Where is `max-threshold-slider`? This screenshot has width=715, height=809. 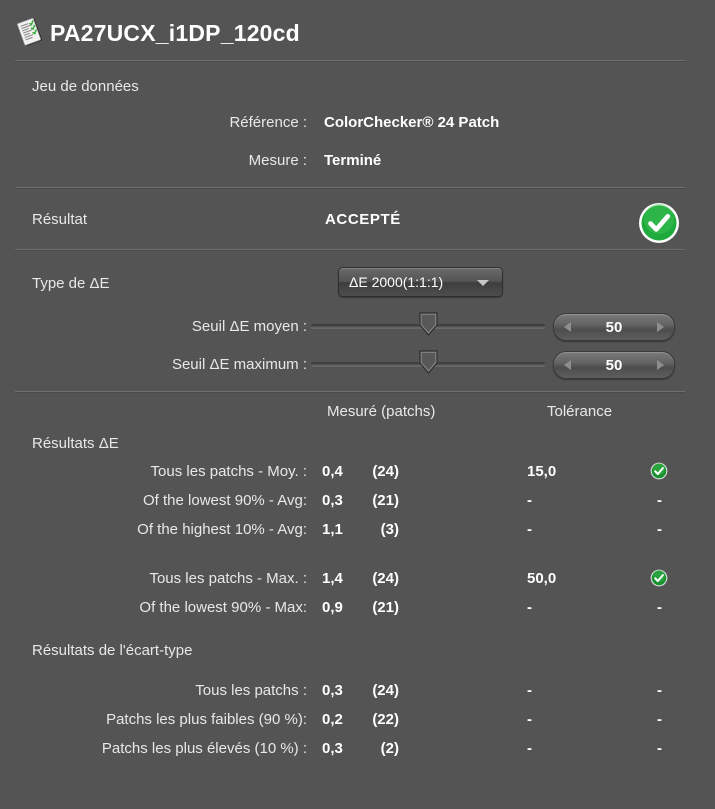
max-threshold-slider is located at coordinates (428, 362).